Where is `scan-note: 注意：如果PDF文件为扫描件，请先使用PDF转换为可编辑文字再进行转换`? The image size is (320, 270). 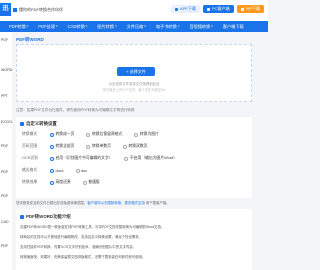
scan-note: 注意：如果PDF文件为扫描件，请先使用PDF转换为可编辑文字再进行转换 is located at coordinates (75, 110).